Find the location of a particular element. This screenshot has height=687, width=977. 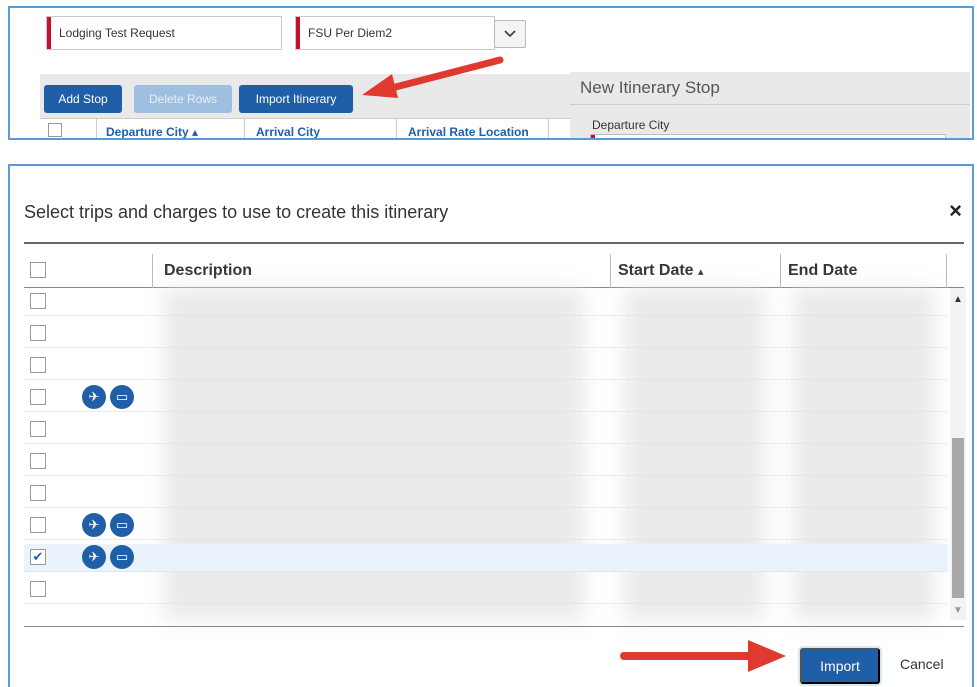

cancel-button: Cancel is located at coordinates (922, 664).